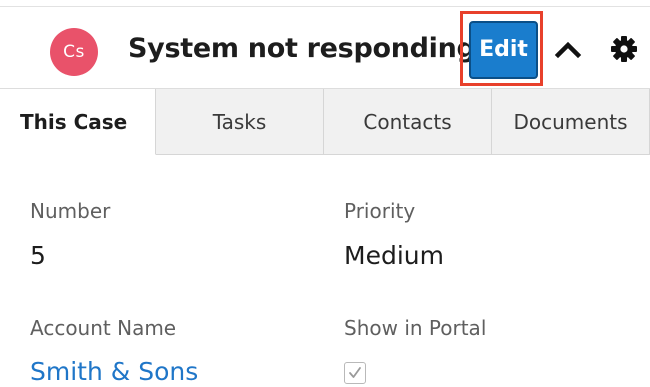 This screenshot has height=387, width=650. Describe the element at coordinates (571, 122) in the screenshot. I see `tab-documents: Documents` at that location.